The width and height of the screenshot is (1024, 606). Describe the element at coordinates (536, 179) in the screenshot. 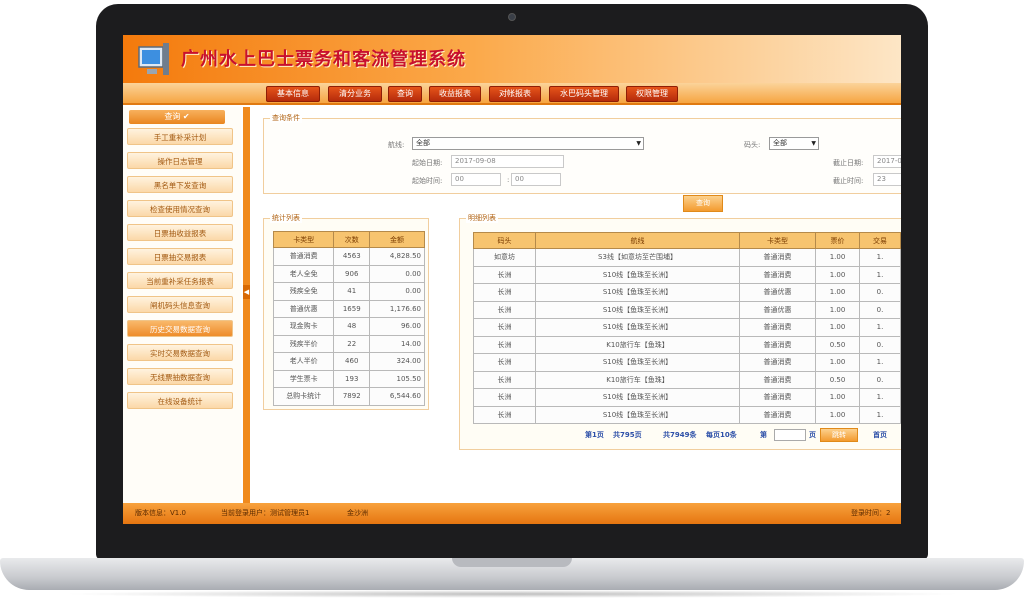

I see `start-minute-field: 00` at that location.